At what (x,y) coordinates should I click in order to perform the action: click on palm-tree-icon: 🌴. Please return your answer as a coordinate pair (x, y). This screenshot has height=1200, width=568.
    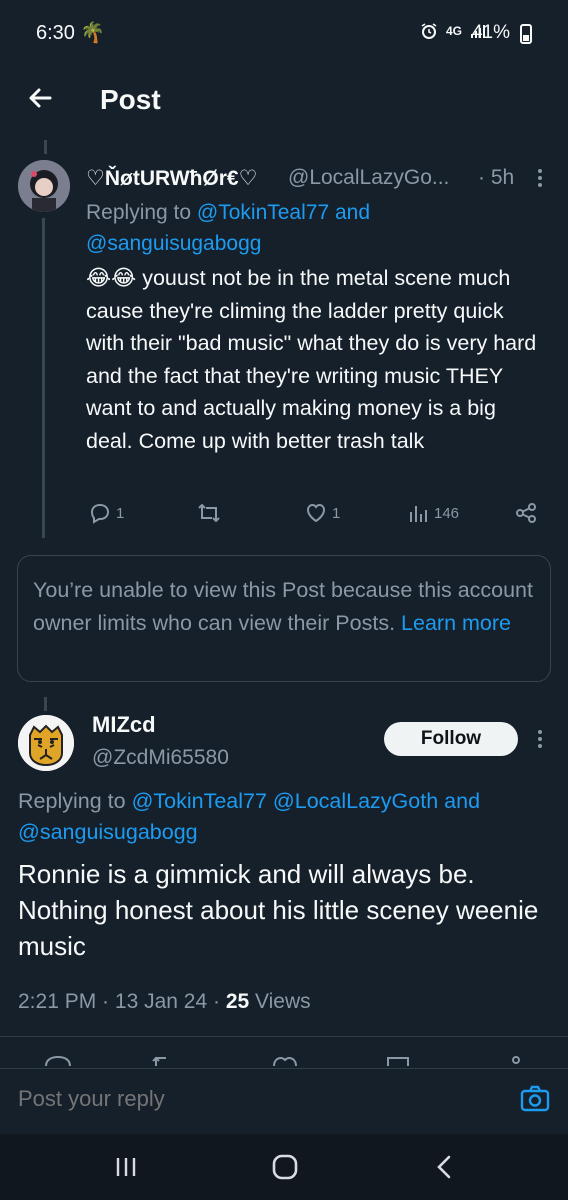
    Looking at the image, I should click on (92, 33).